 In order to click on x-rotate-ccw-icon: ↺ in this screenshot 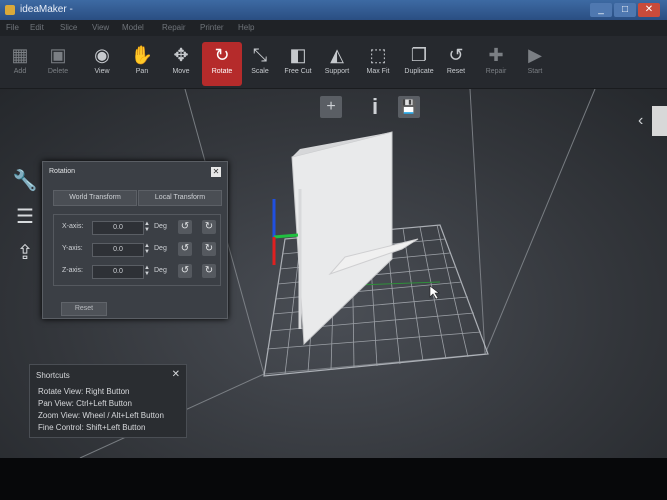, I will do `click(185, 227)`.